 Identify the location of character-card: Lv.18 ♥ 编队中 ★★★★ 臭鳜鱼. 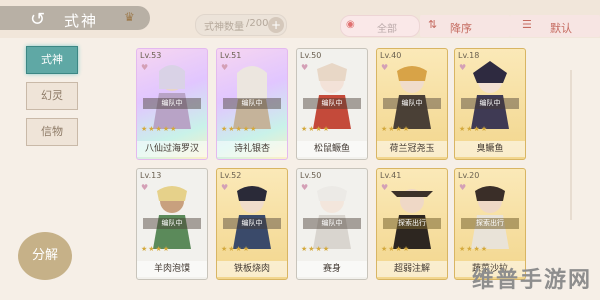
(490, 104).